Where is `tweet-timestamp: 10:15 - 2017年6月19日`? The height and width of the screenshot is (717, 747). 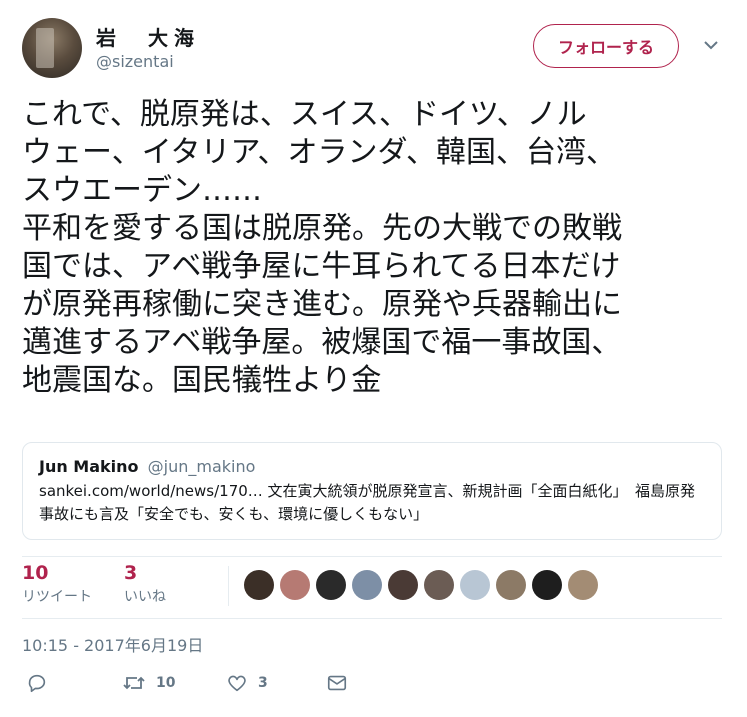 tweet-timestamp: 10:15 - 2017年6月19日 is located at coordinates (112, 644).